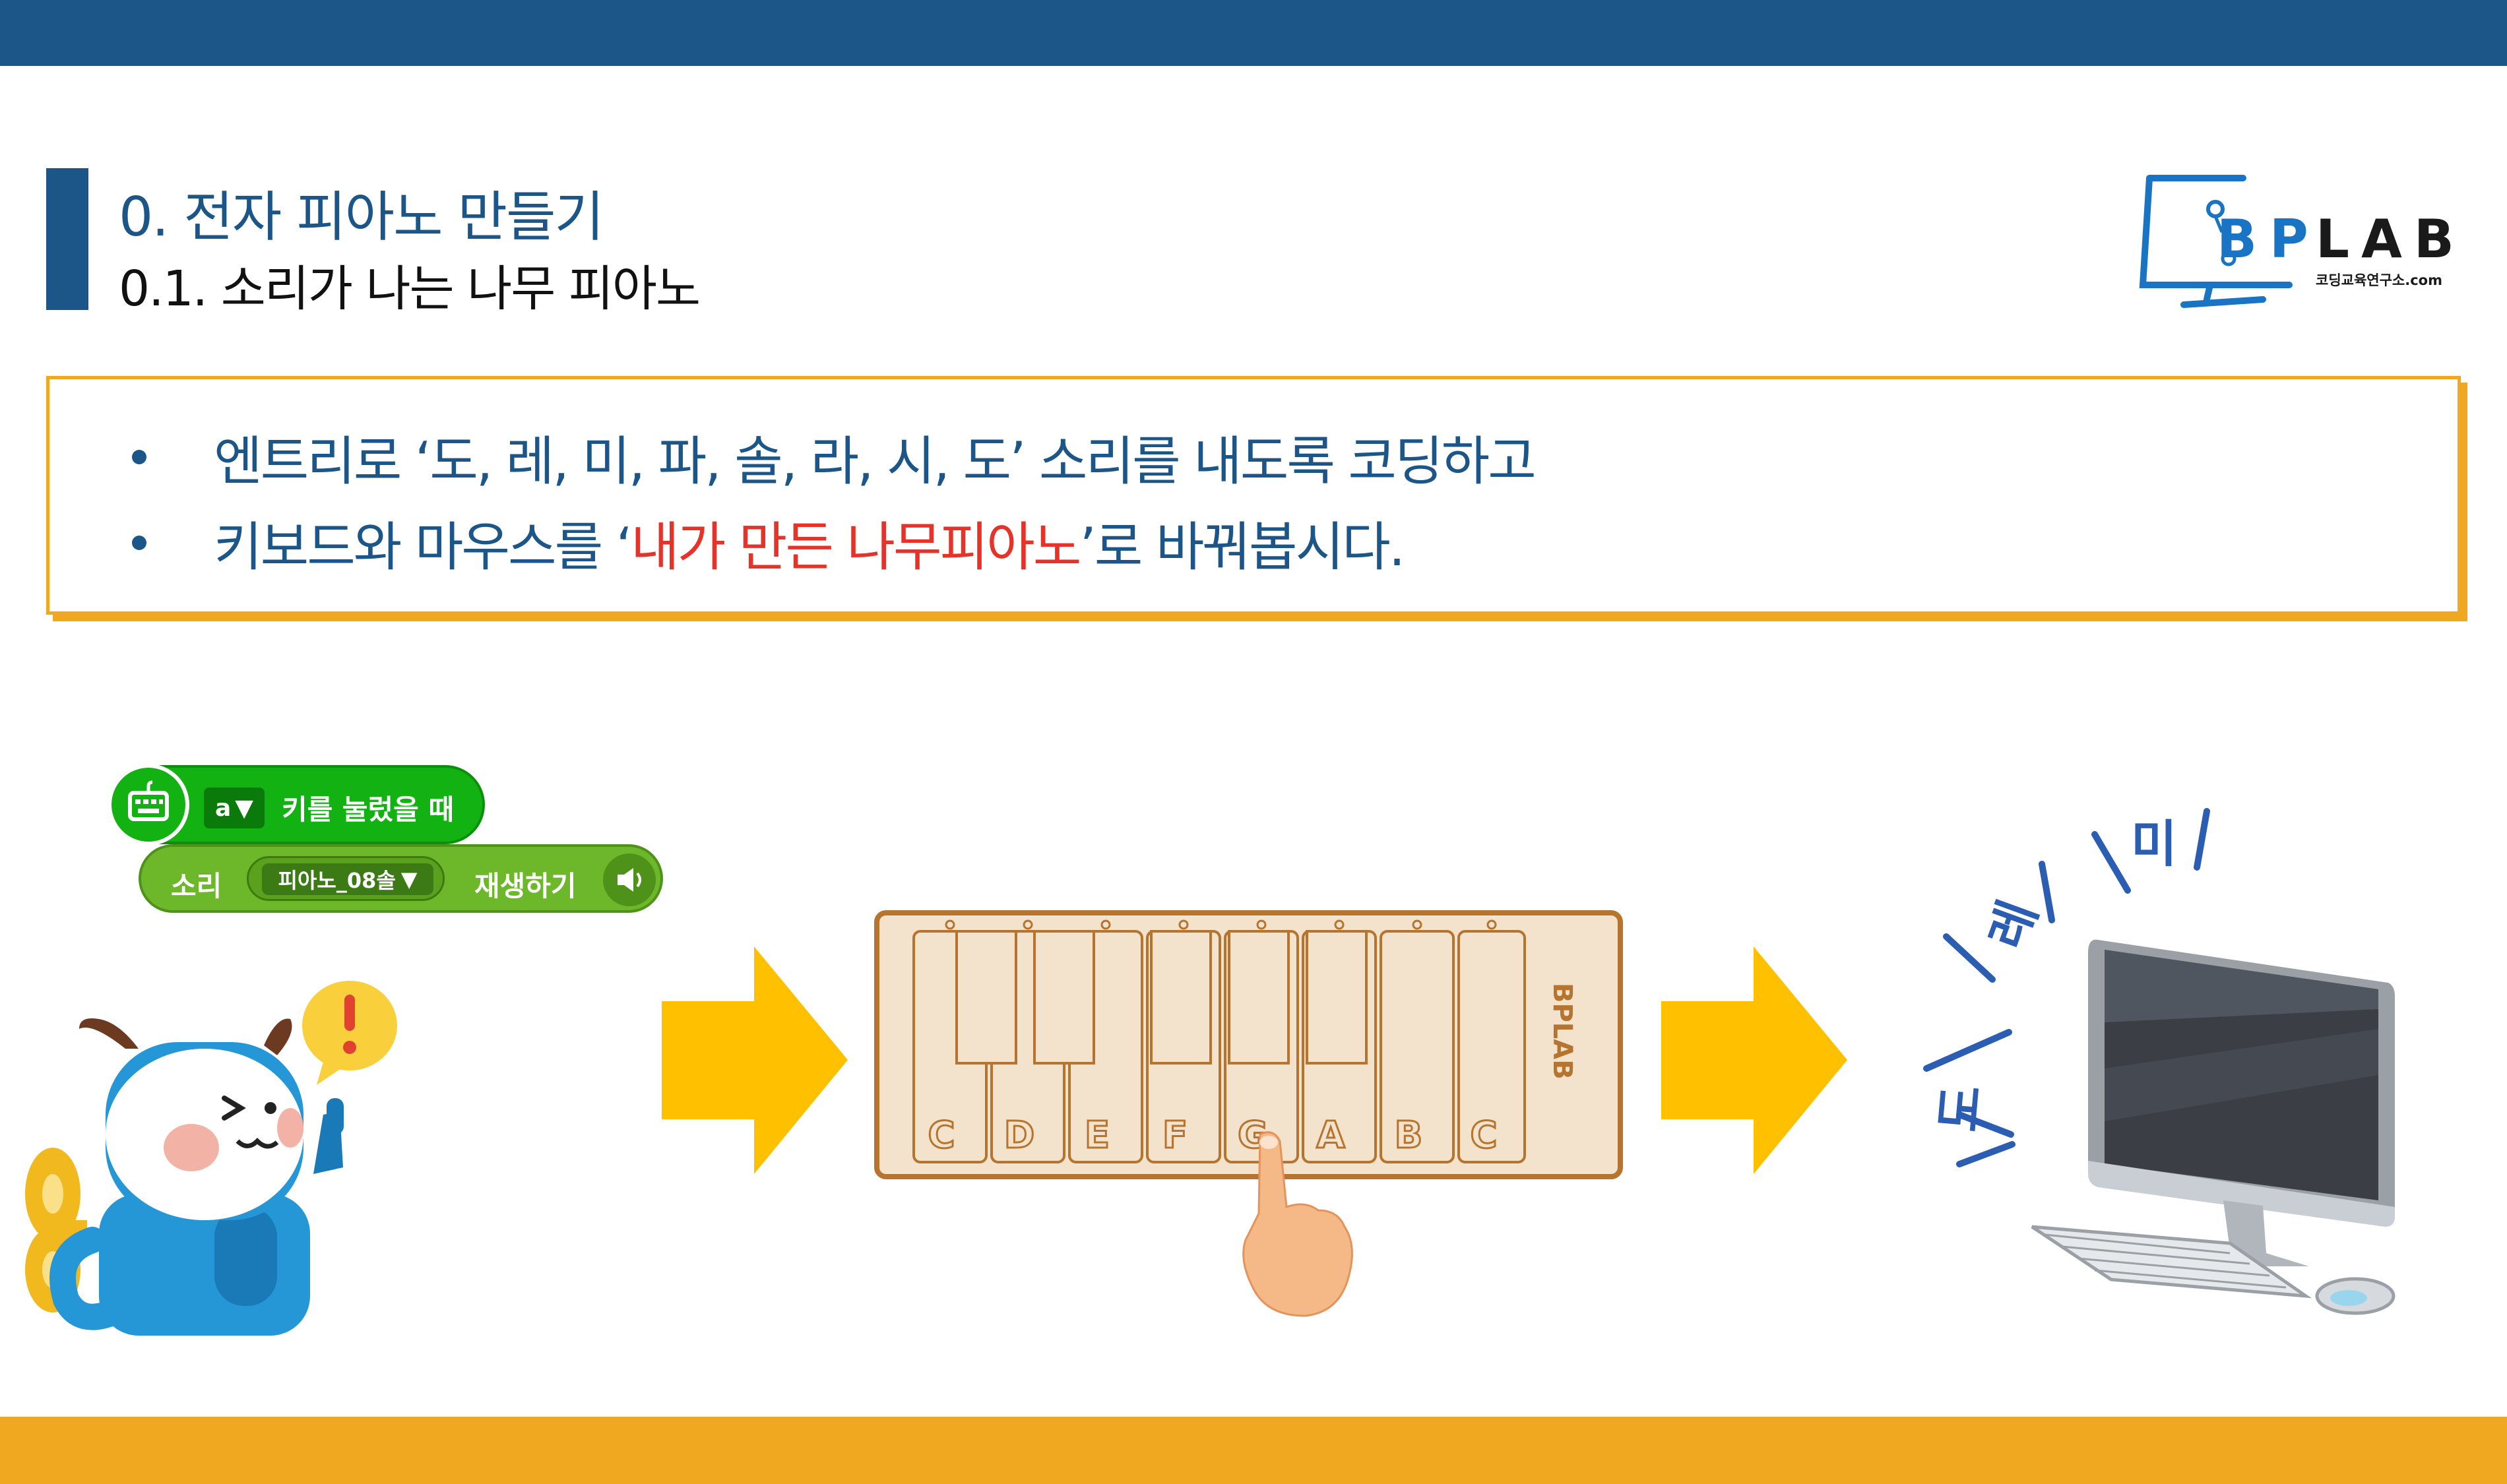 The height and width of the screenshot is (1484, 2507). I want to click on page-title: 0. 전자 피아노 만들기, so click(362, 218).